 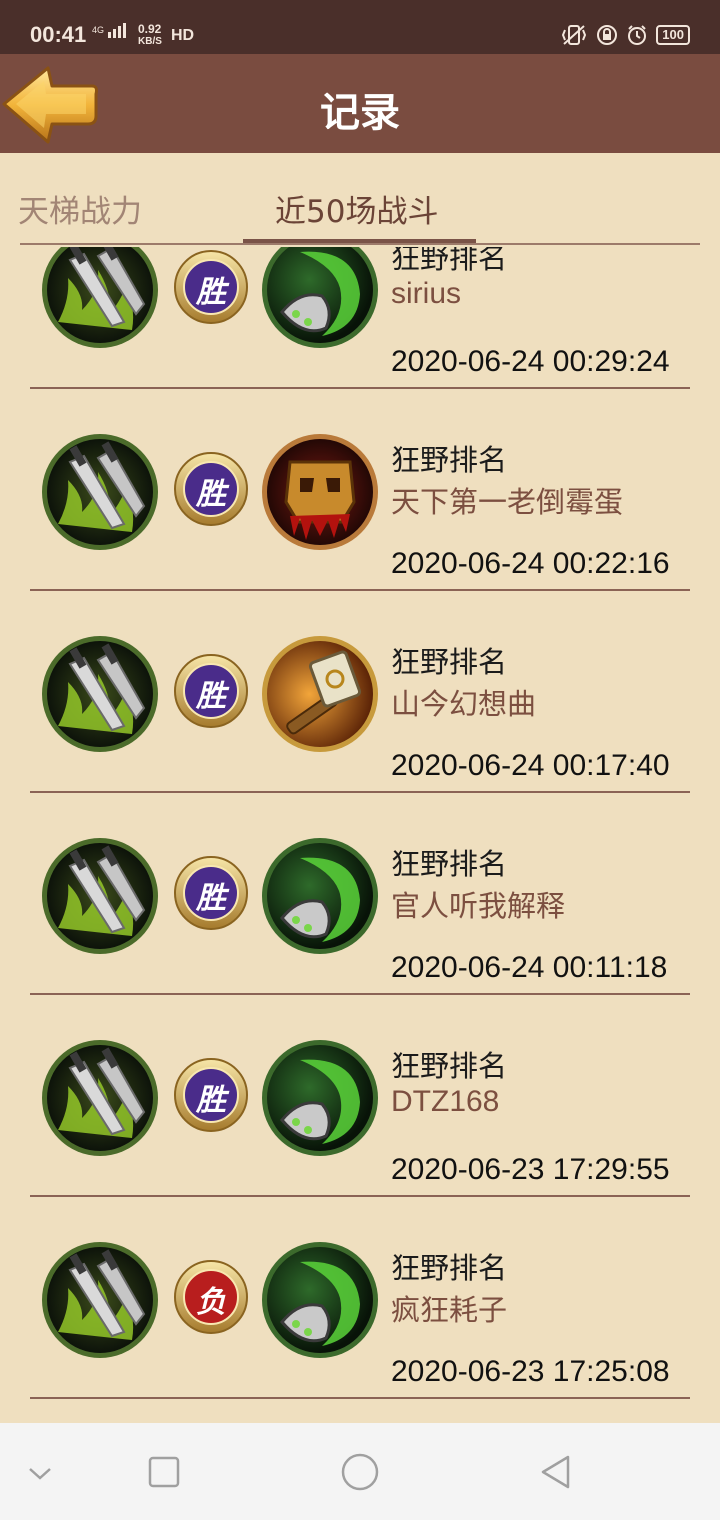 I want to click on signal-icon, so click(x=117, y=30).